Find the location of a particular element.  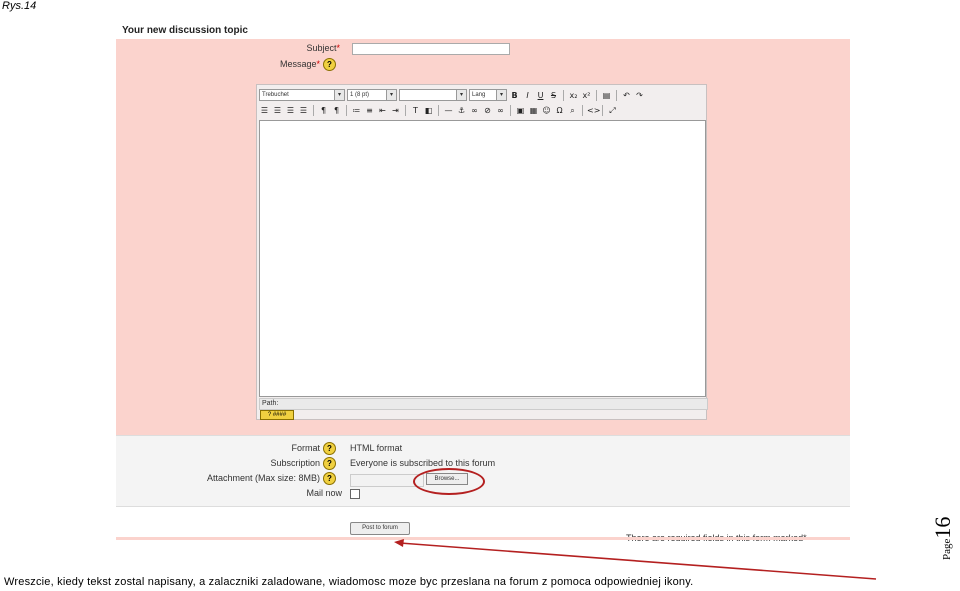

anchor-icon: ⚓ is located at coordinates (461, 110).